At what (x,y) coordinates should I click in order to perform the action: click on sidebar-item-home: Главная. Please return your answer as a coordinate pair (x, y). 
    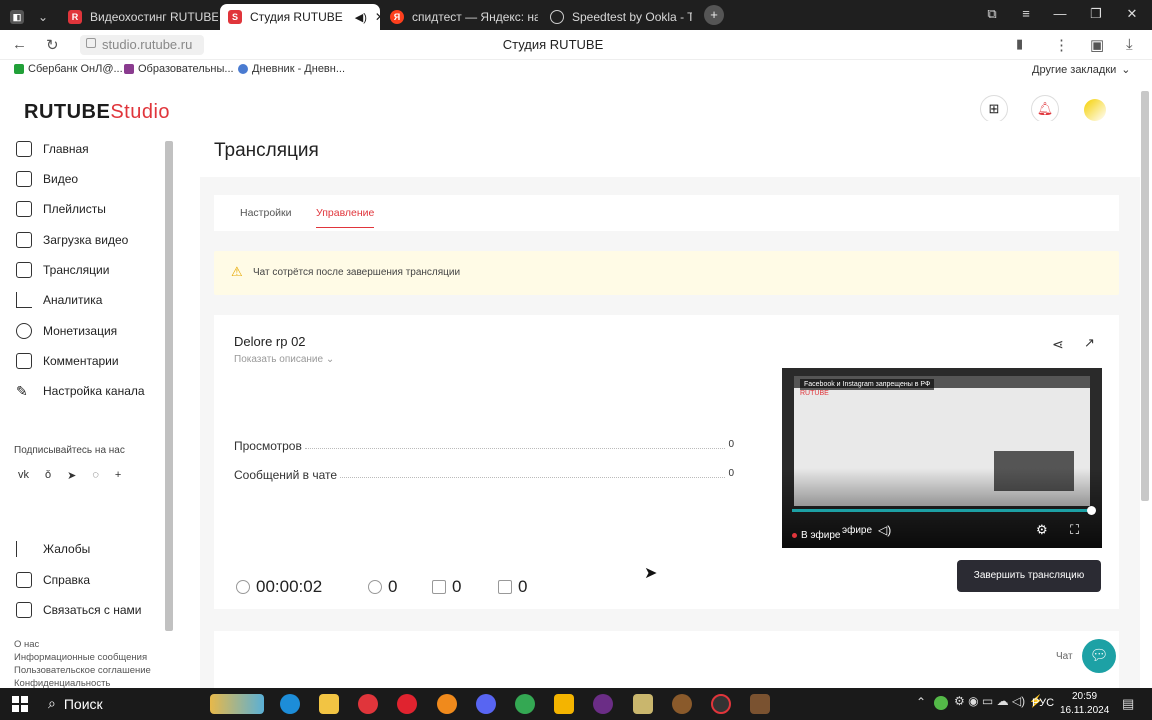
    Looking at the image, I should click on (52, 149).